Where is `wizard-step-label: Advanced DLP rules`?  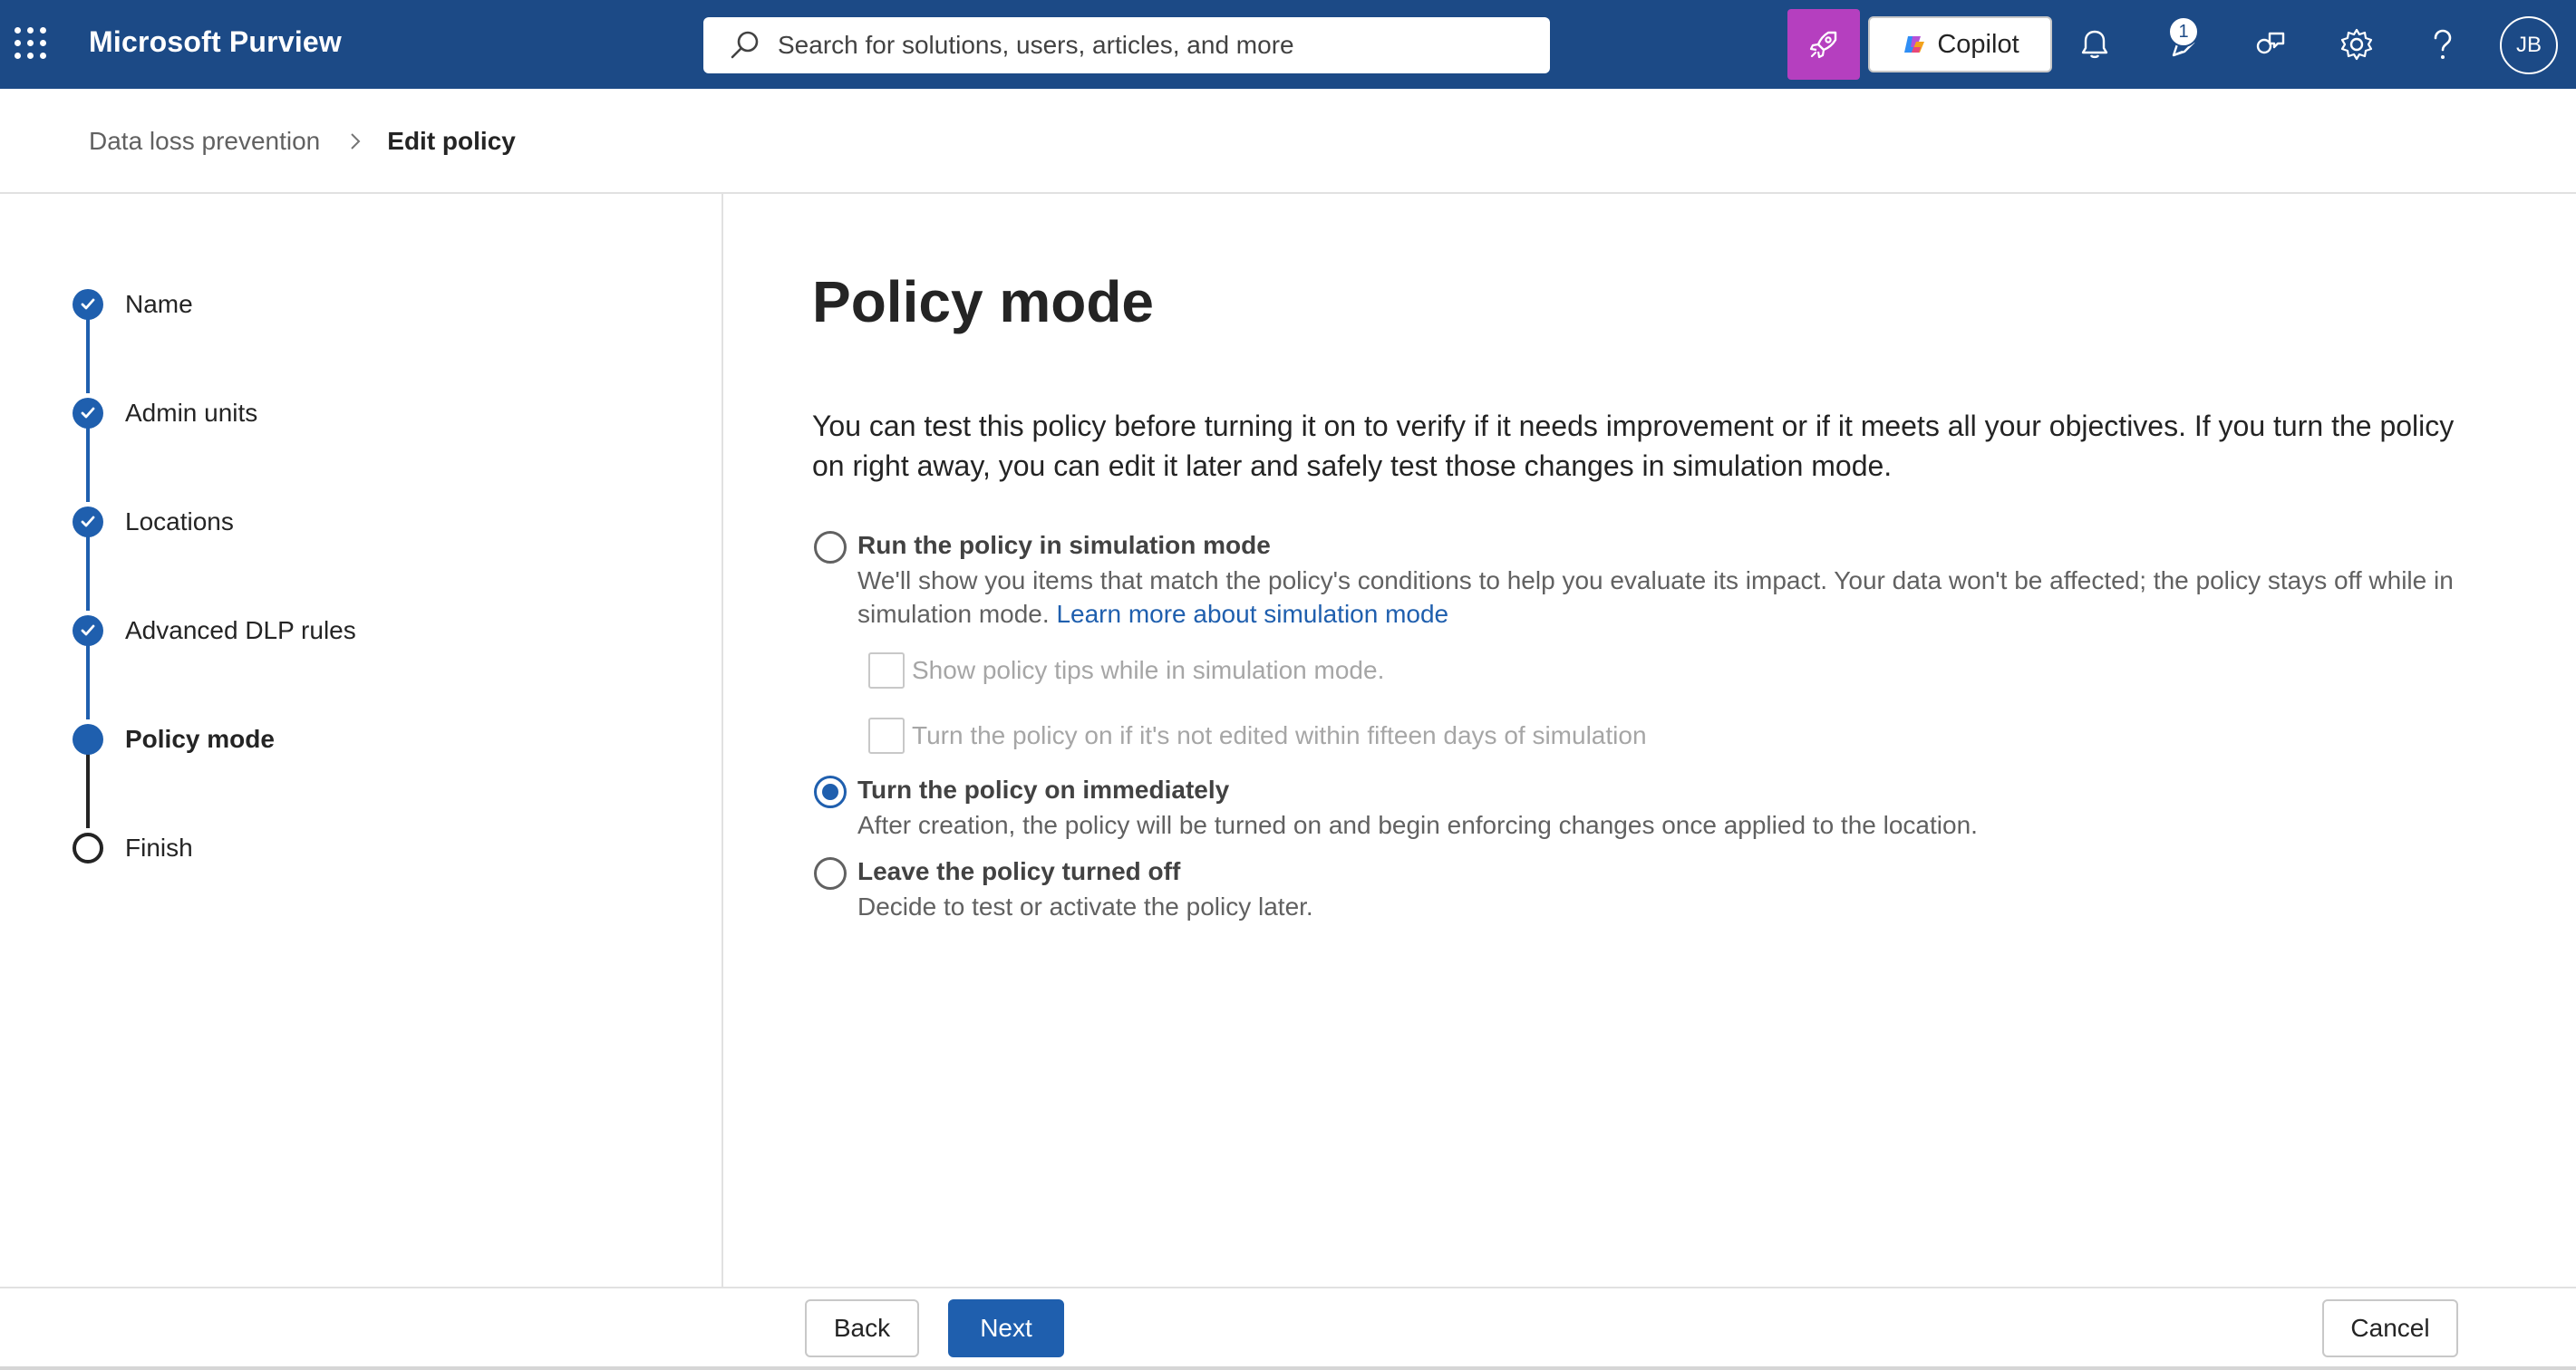 wizard-step-label: Advanced DLP rules is located at coordinates (240, 630).